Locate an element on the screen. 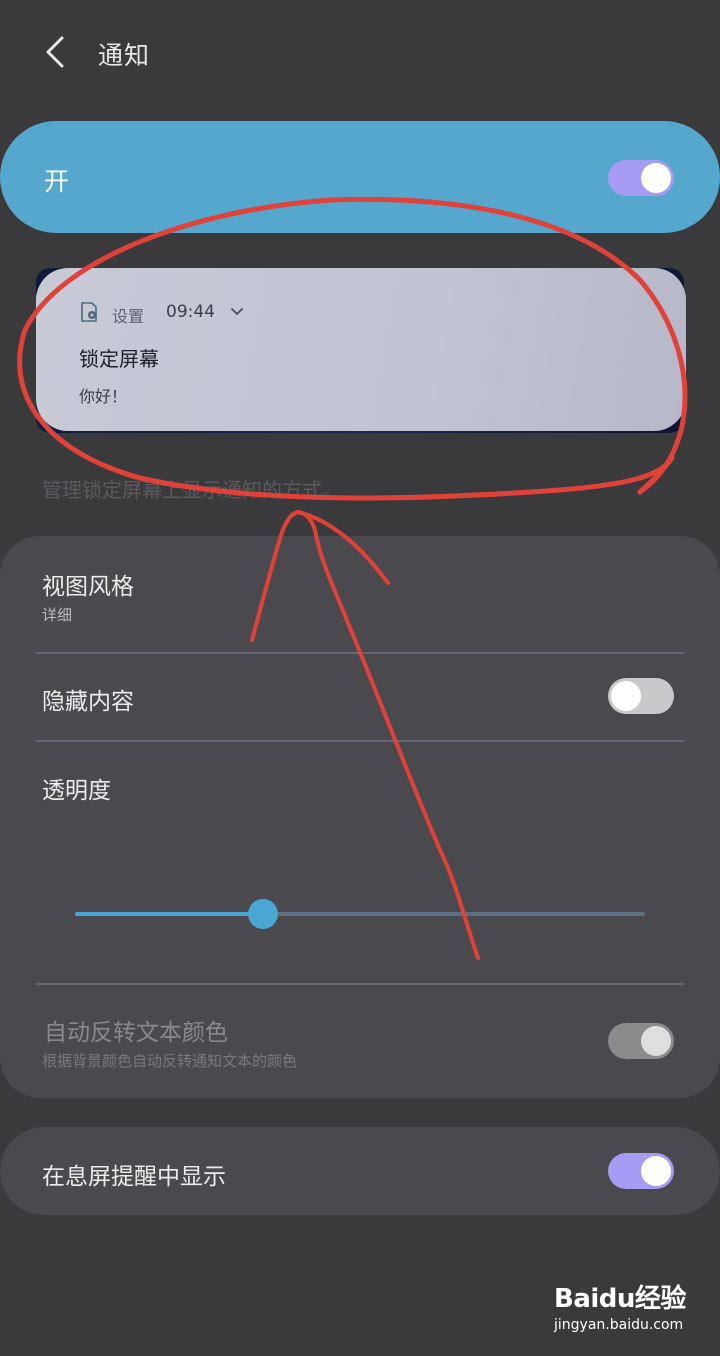  transparency-slider-thumb is located at coordinates (263, 914).